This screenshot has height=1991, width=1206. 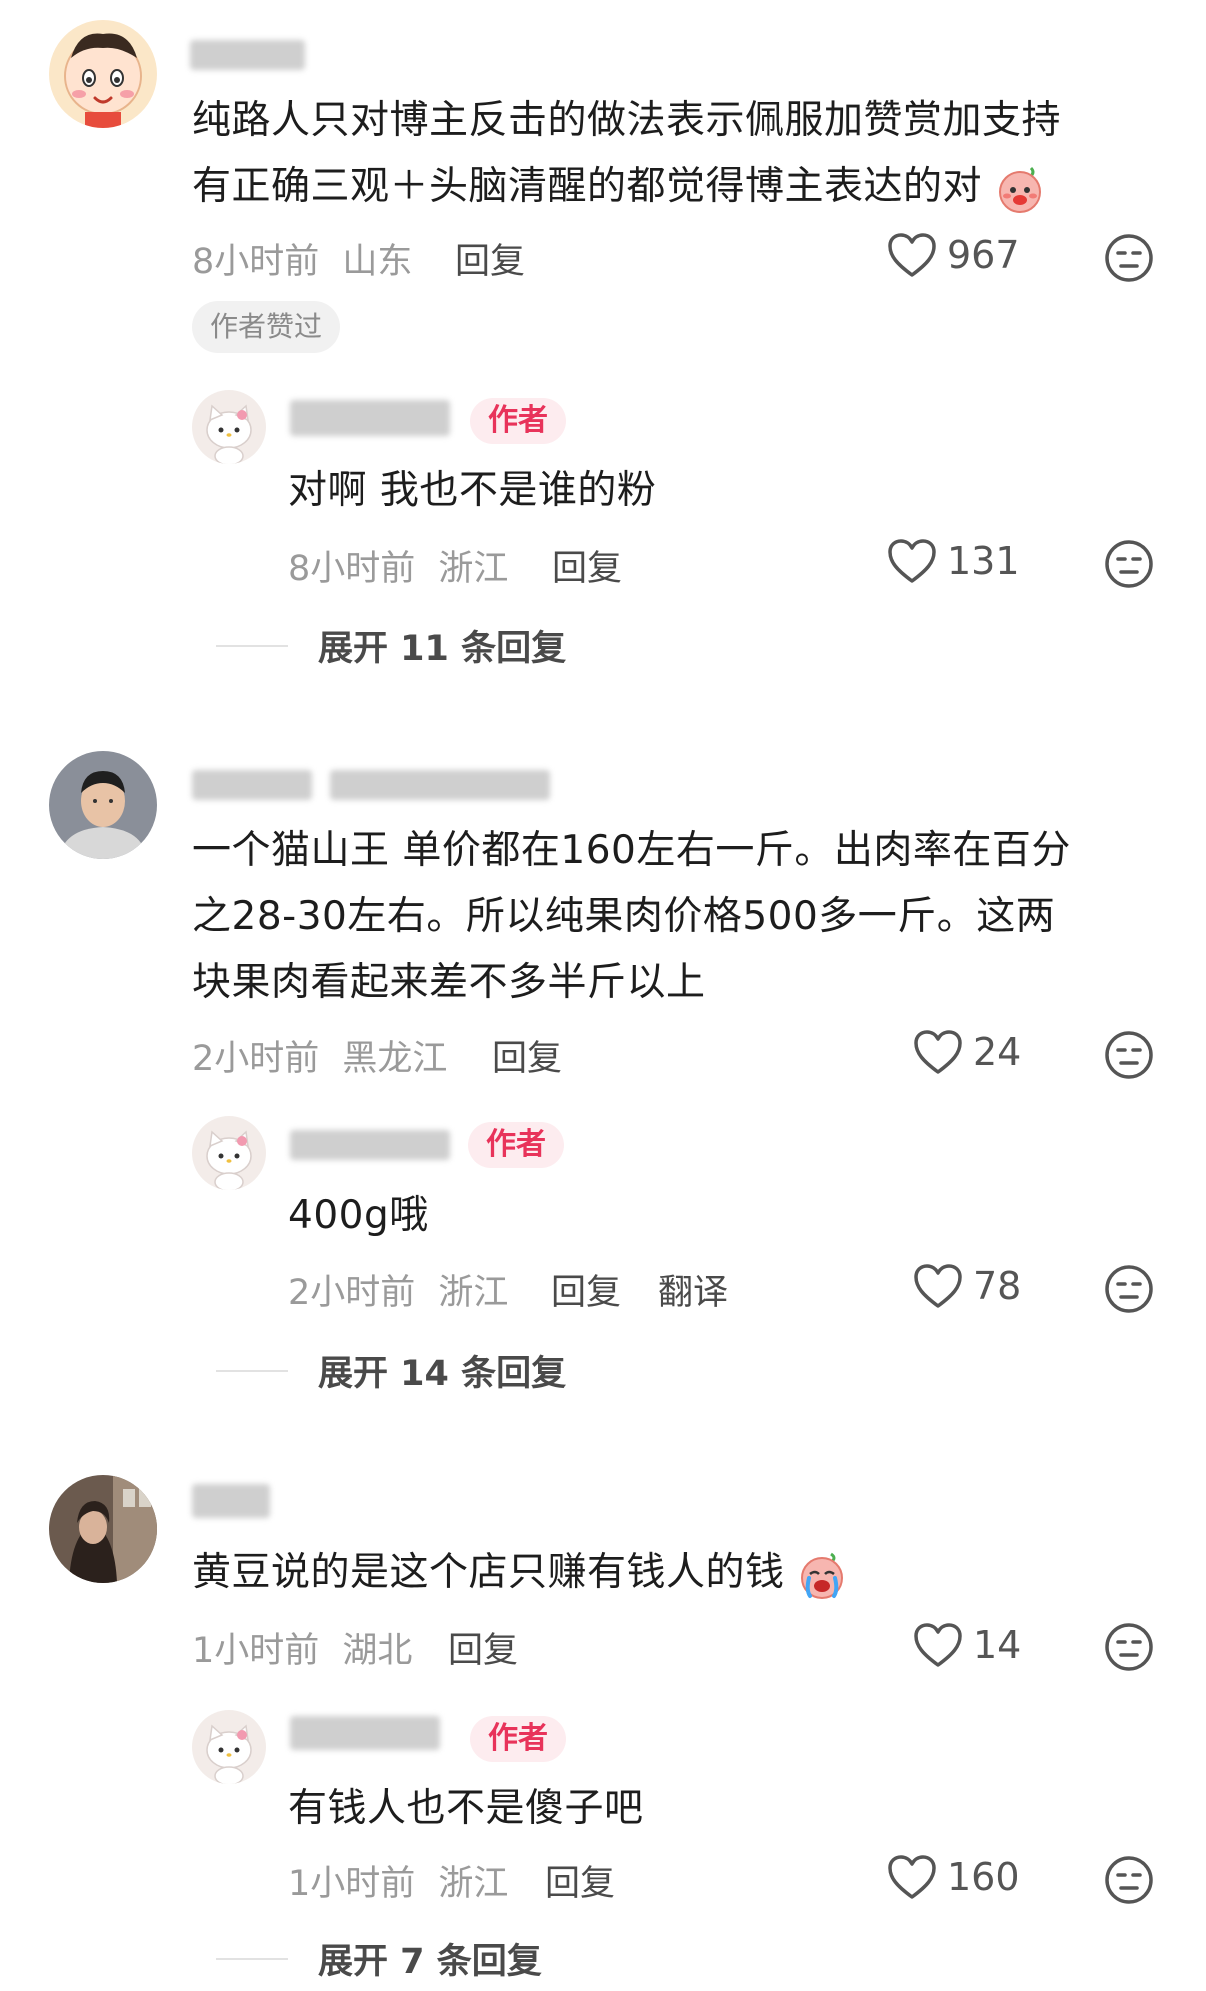 I want to click on like-count: 78, so click(x=997, y=1286).